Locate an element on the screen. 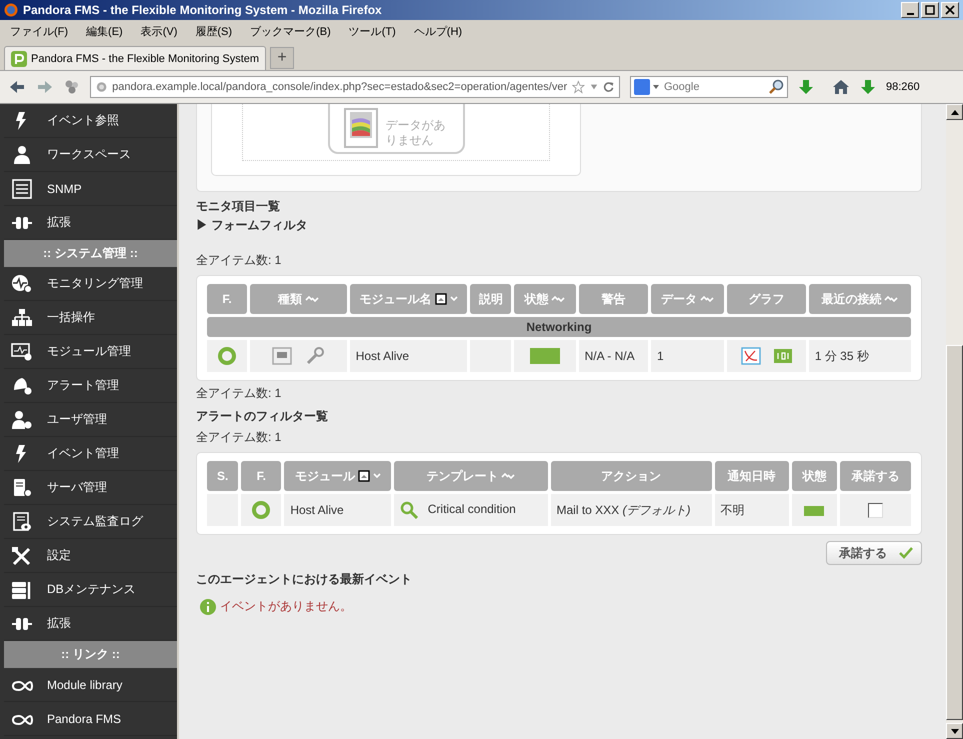 The image size is (963, 739). new-tab-button: + is located at coordinates (282, 58).